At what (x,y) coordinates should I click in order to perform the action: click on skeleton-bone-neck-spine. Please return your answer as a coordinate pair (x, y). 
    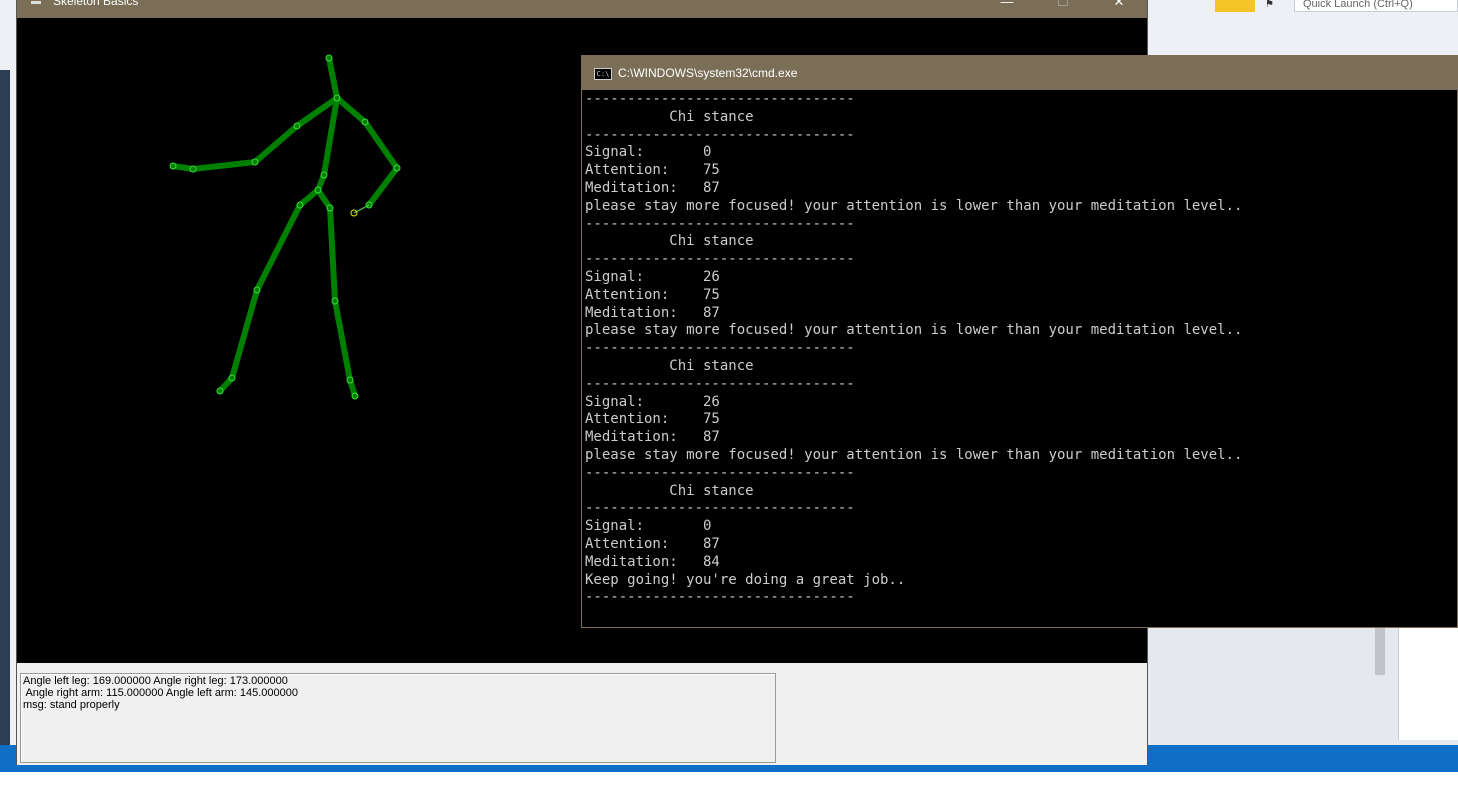
    Looking at the image, I should click on (330, 136).